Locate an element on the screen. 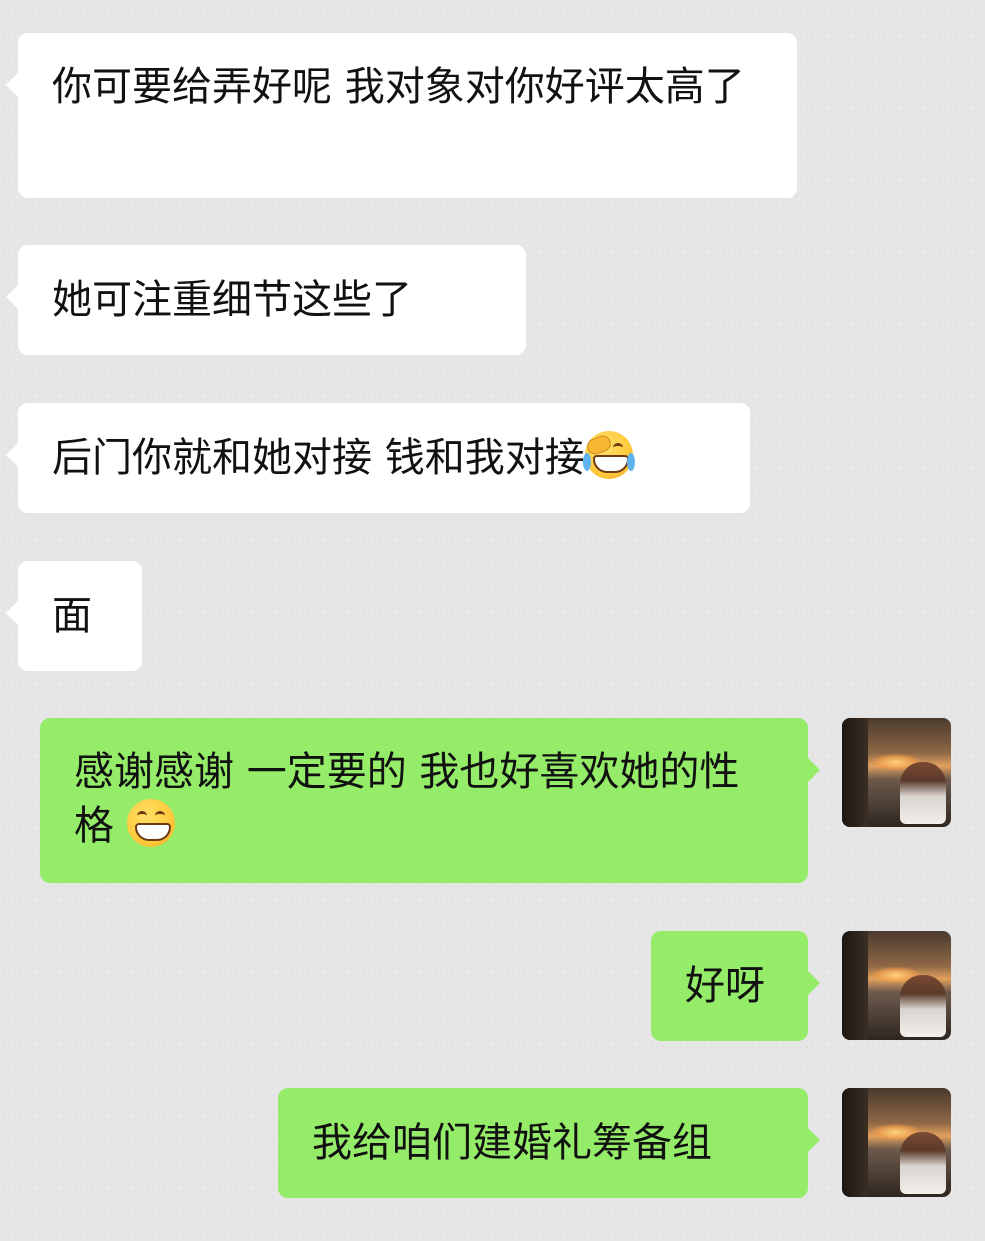 This screenshot has width=985, height=1241. received-message-bubble: 后门你就和她对接 钱和我对接 is located at coordinates (378, 458).